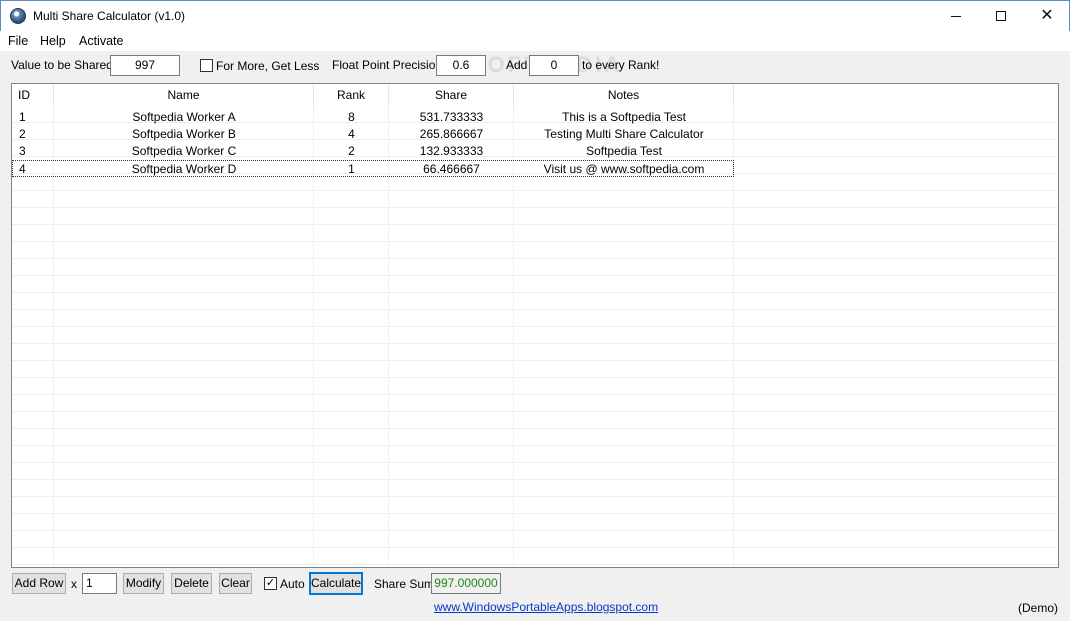 This screenshot has height=621, width=1070. I want to click on cell-id: 2, so click(22, 134).